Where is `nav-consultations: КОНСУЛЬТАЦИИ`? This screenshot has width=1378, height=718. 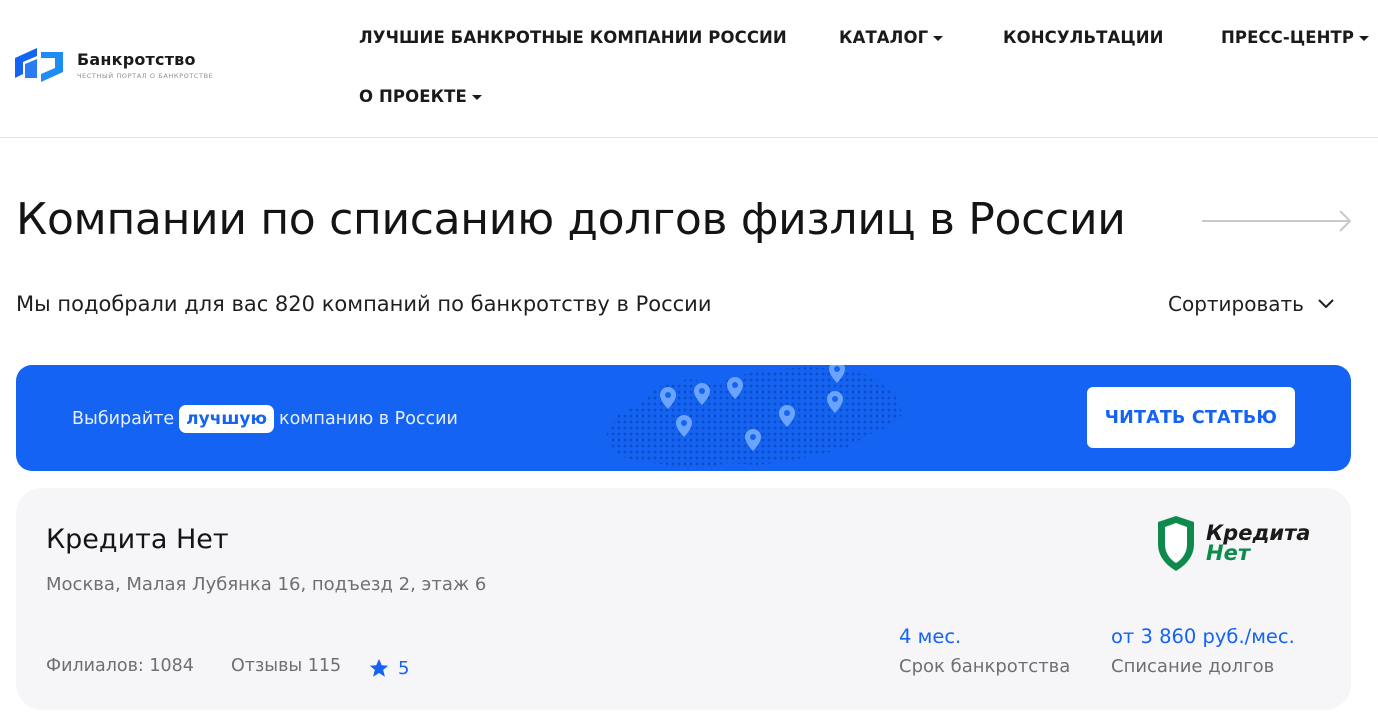
nav-consultations: КОНСУЛЬТАЦИИ is located at coordinates (1083, 37).